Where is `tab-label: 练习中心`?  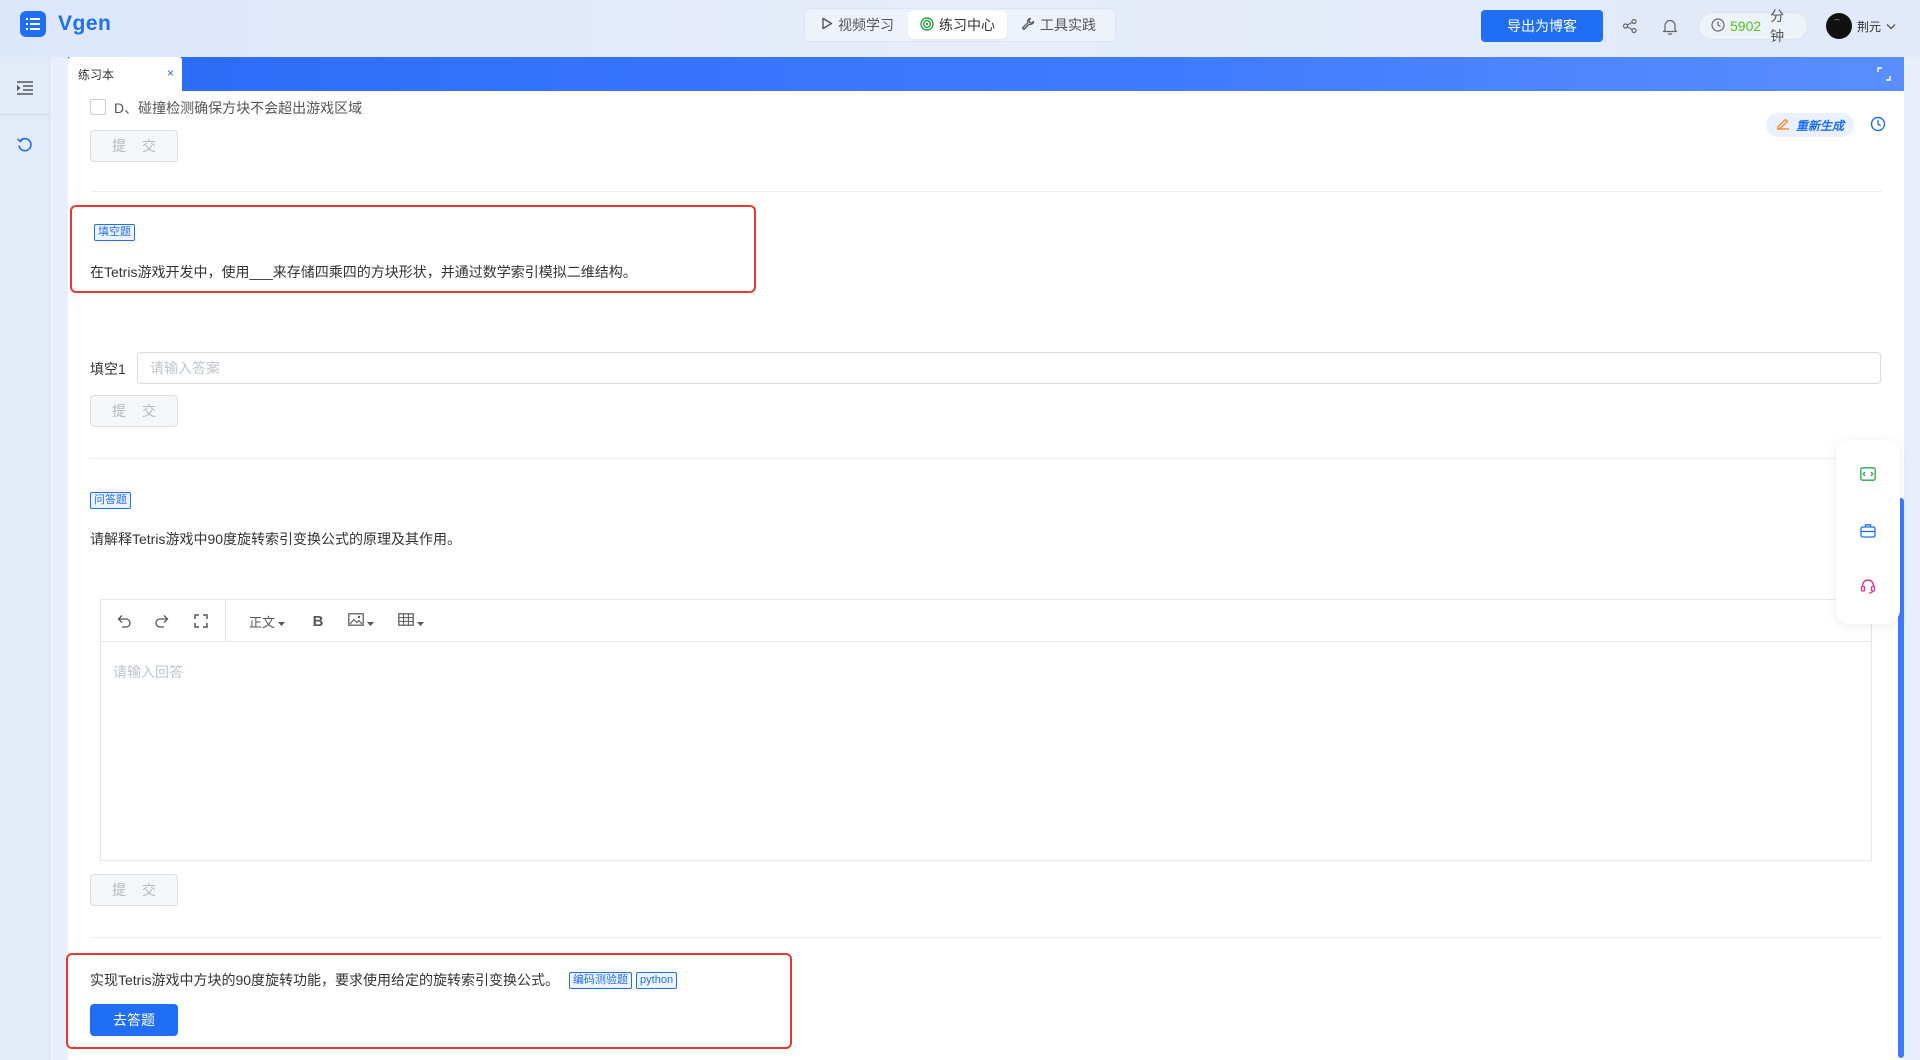 tab-label: 练习中心 is located at coordinates (967, 25).